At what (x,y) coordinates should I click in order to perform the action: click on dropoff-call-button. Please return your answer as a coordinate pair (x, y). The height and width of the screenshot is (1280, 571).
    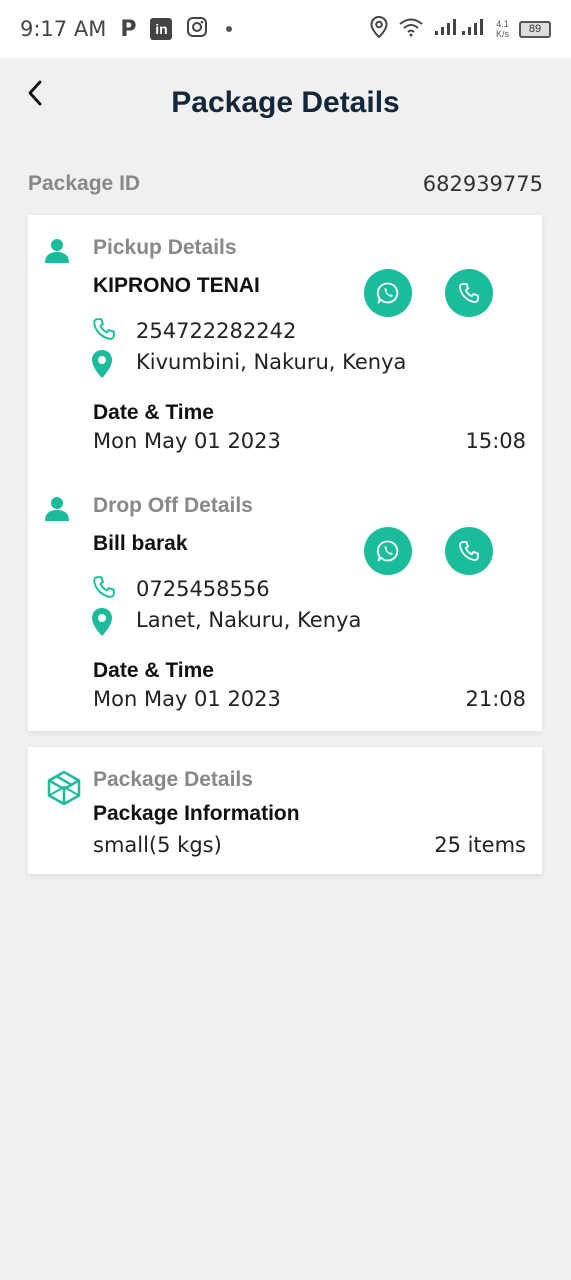
    Looking at the image, I should click on (469, 551).